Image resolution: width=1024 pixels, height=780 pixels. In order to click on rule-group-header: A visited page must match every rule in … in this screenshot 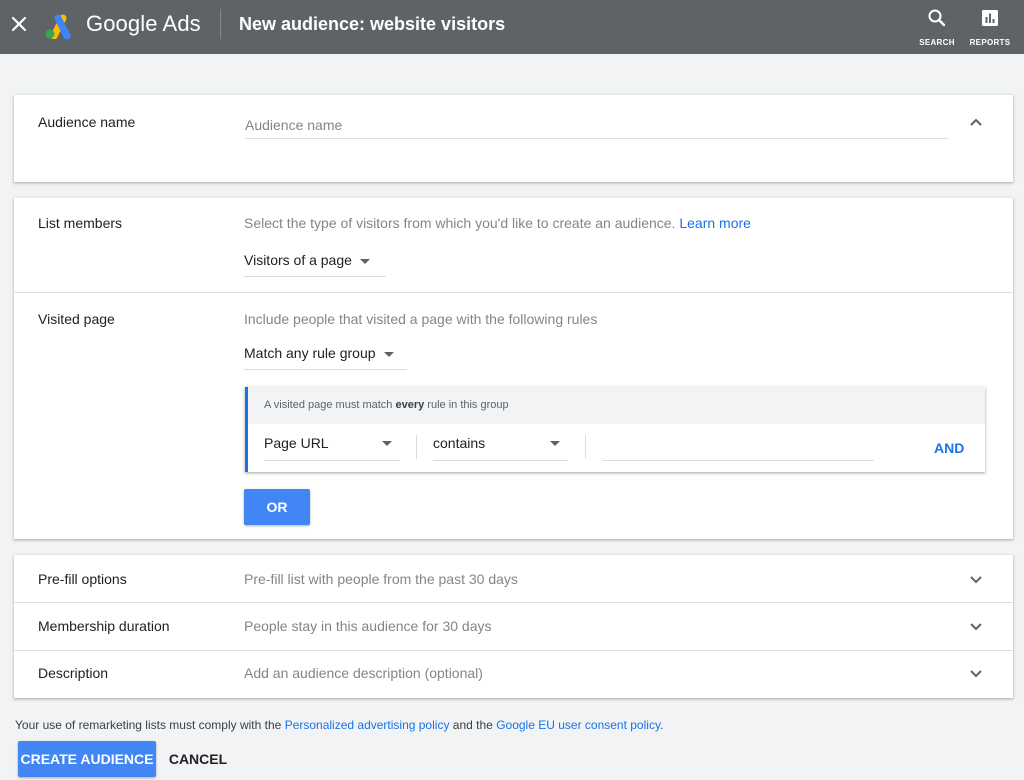, I will do `click(616, 405)`.